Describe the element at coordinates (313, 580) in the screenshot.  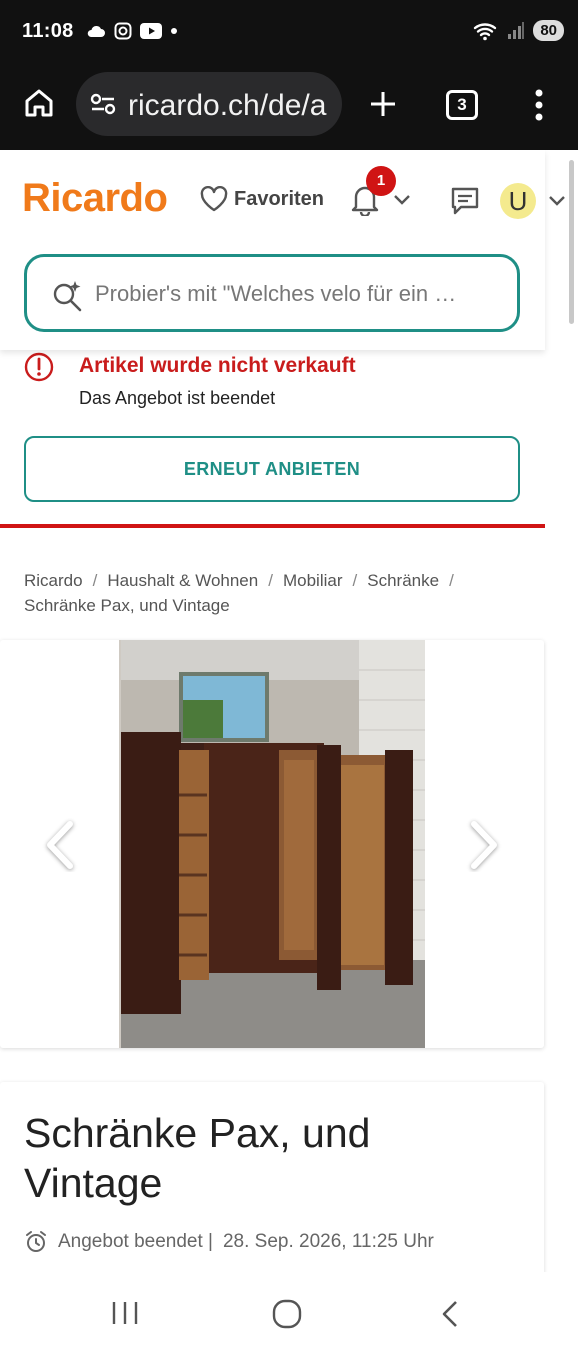
I see `breadcrumb-link: Mobiliar` at that location.